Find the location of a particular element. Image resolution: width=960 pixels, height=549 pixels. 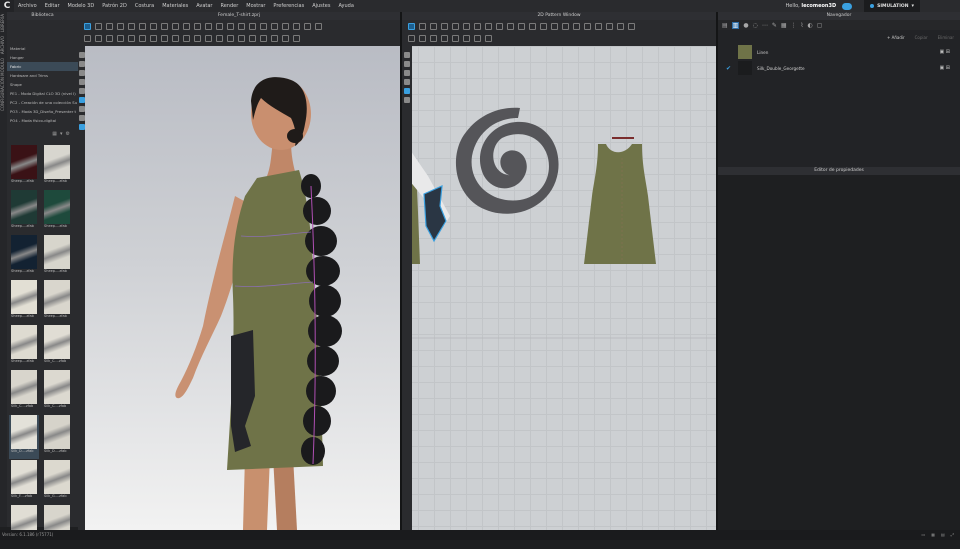

add-fabric-button: + Añadir is located at coordinates (896, 37).